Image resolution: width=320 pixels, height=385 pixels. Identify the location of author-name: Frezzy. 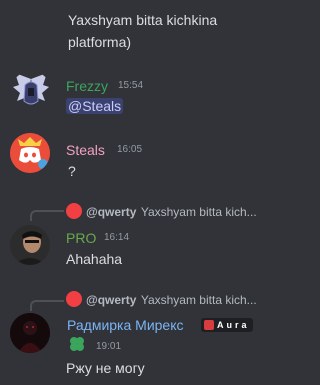
(87, 86).